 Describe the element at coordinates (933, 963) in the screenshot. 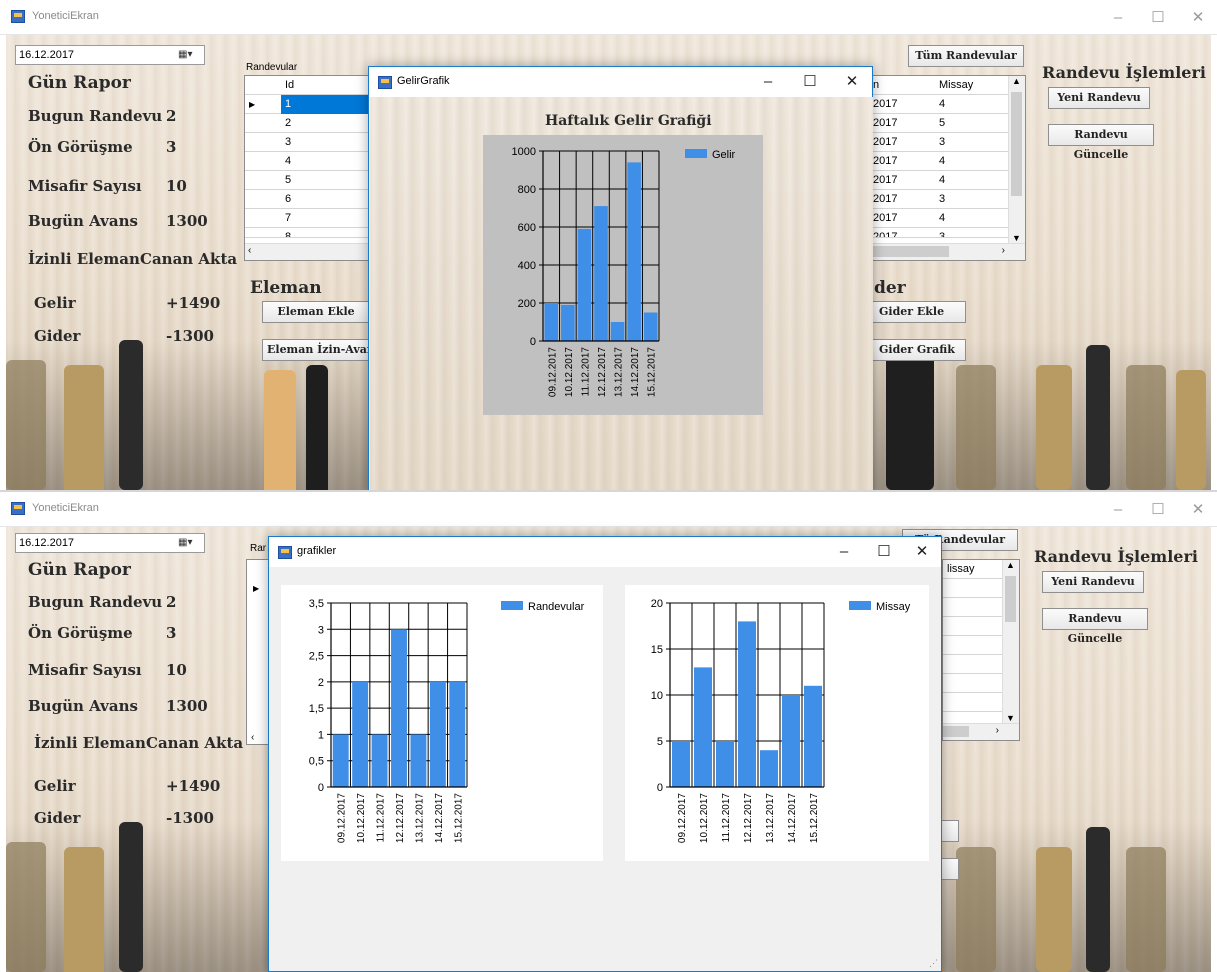

I see `resize-grip-icon: ⋰` at that location.